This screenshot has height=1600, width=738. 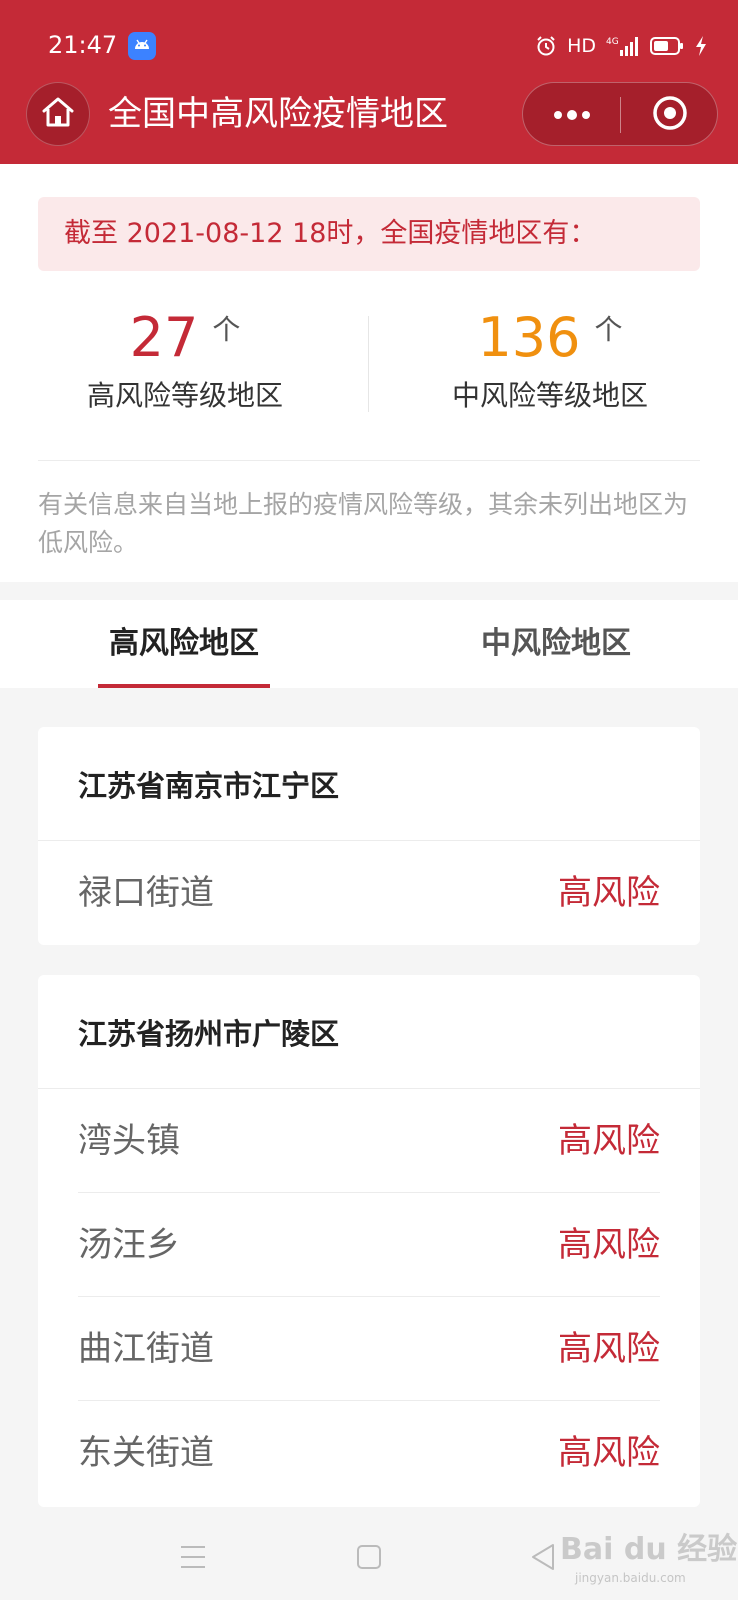 I want to click on close-mini-program-button, so click(x=670, y=115).